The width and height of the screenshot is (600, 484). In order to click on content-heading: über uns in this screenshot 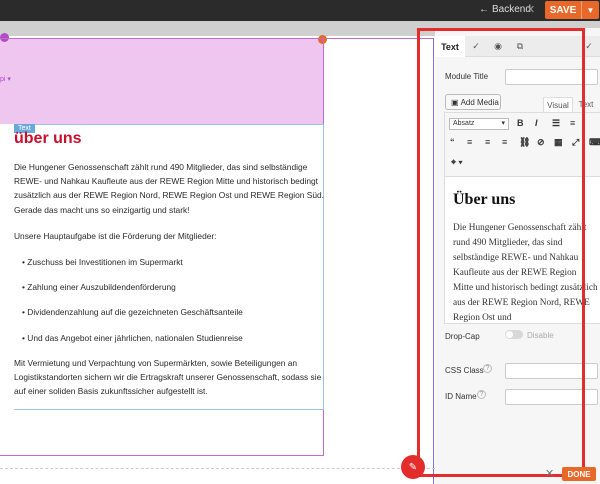, I will do `click(48, 138)`.